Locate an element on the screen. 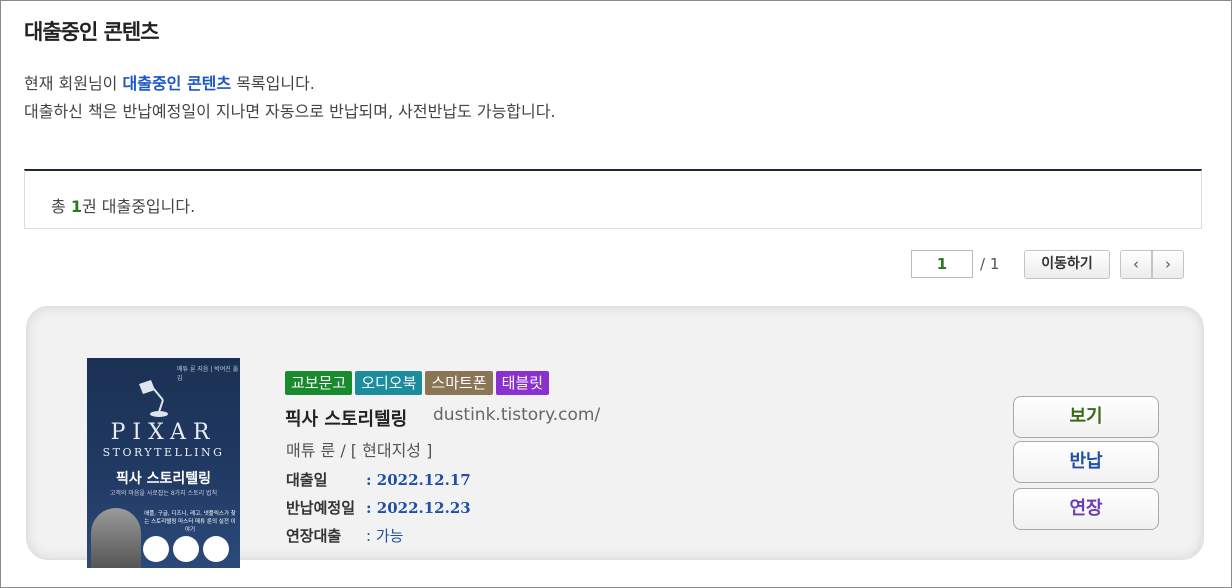 The width and height of the screenshot is (1232, 588). extend-button: 연장 is located at coordinates (1086, 509).